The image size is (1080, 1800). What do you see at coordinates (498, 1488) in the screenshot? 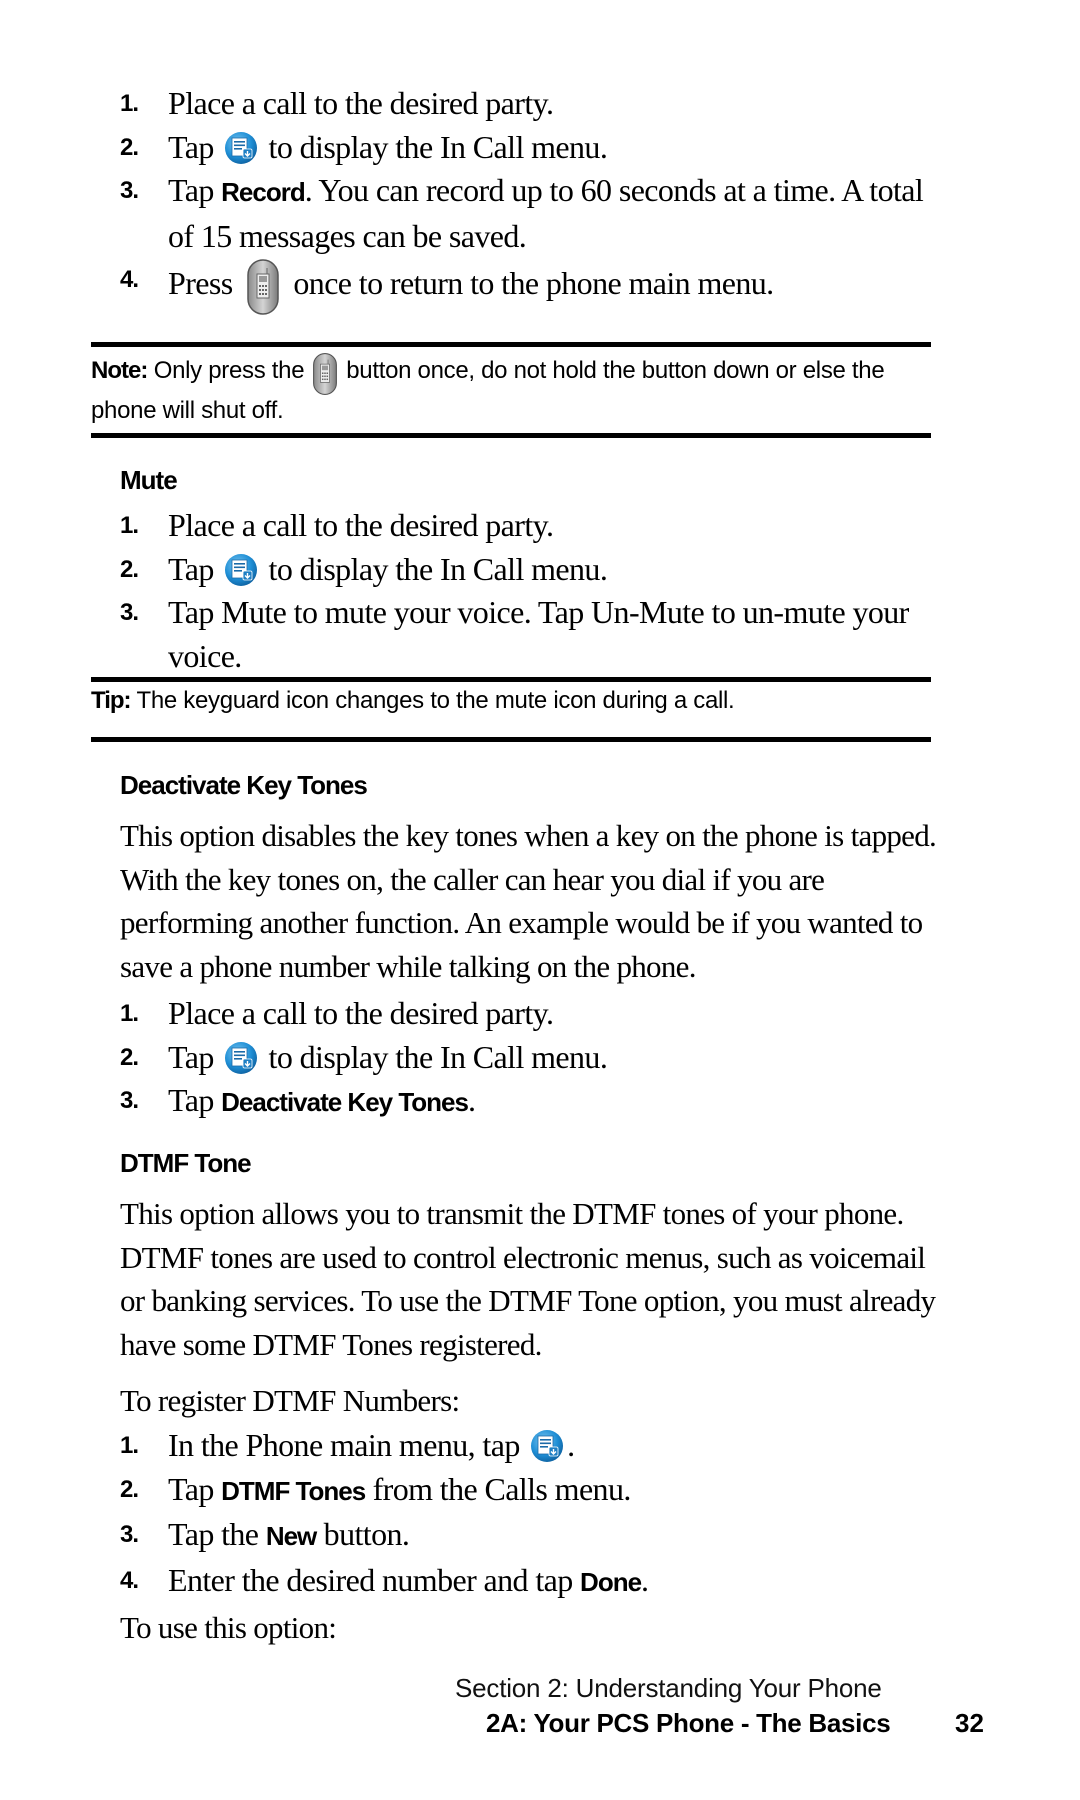
I see `step-text: from the Calls menu.` at bounding box center [498, 1488].